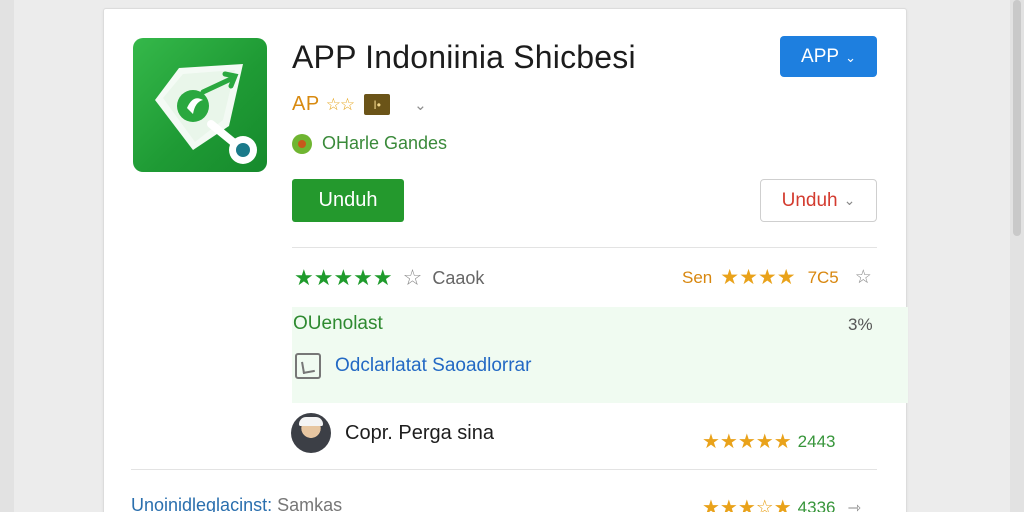 Image resolution: width=1024 pixels, height=512 pixels. I want to click on developer-row: OHarle Gandes, so click(369, 143).